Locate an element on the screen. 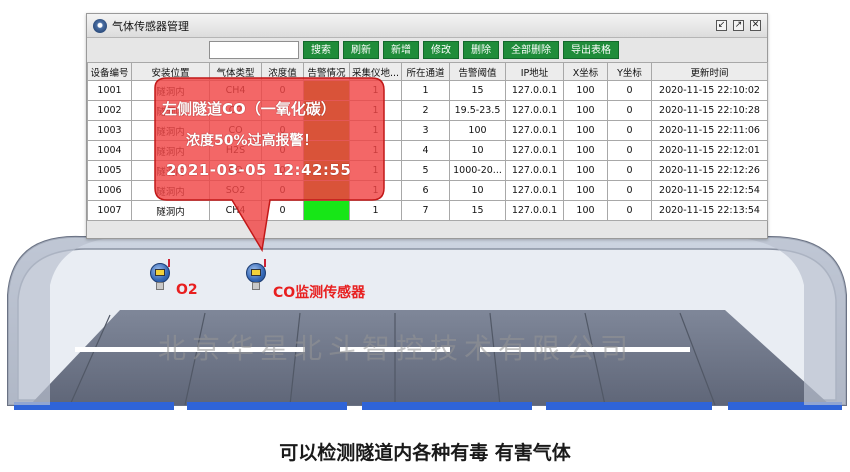 This screenshot has height=472, width=850. table-cell: 1004 is located at coordinates (109, 150).